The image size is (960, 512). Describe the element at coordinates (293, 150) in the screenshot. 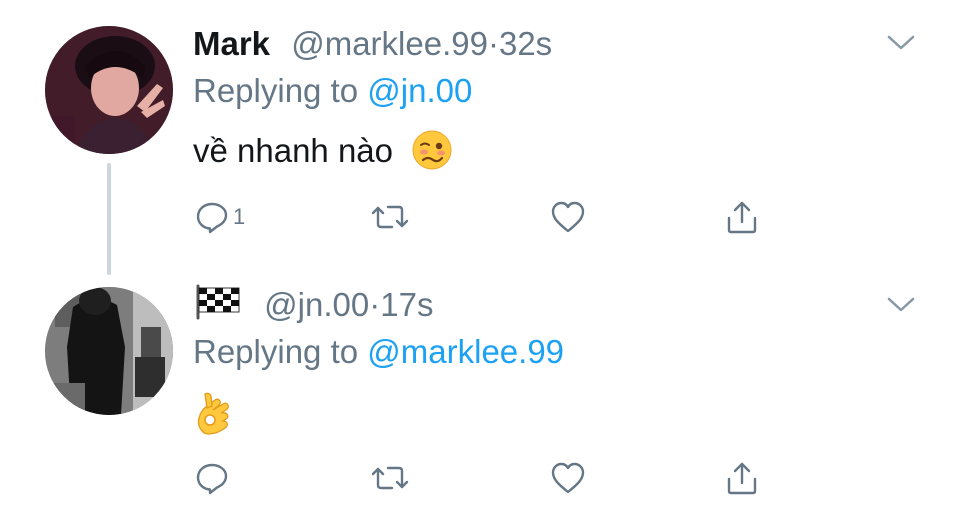

I see `tweet-text: về nhanh nào` at that location.